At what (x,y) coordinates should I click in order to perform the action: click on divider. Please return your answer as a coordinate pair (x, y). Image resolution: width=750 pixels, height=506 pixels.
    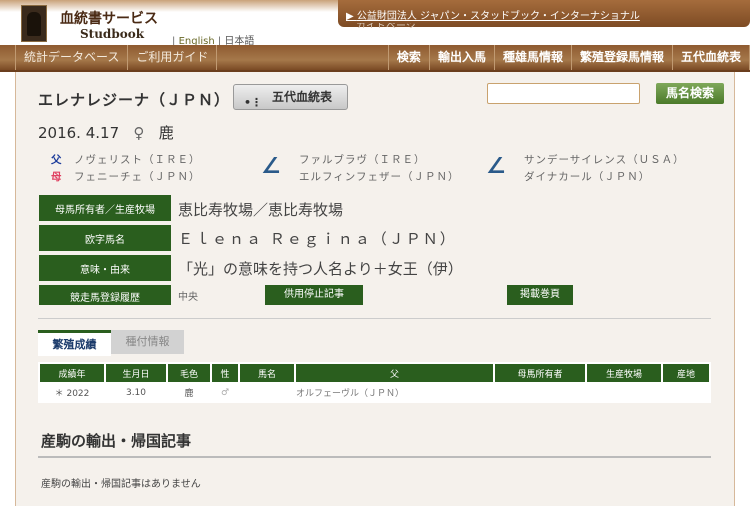
    Looking at the image, I should click on (374, 318).